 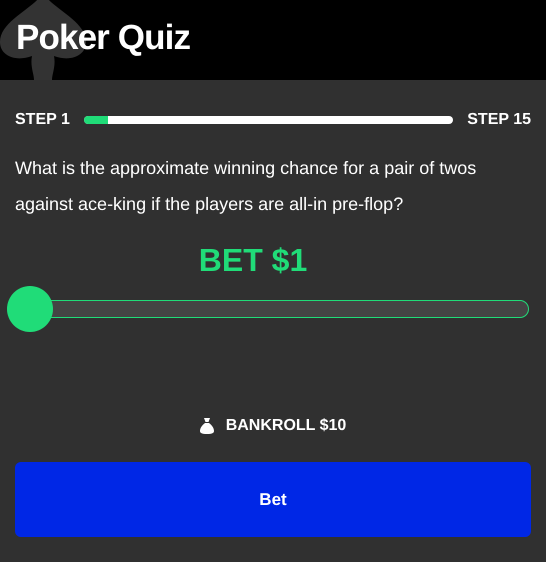 I want to click on bet-slider, so click(x=269, y=309).